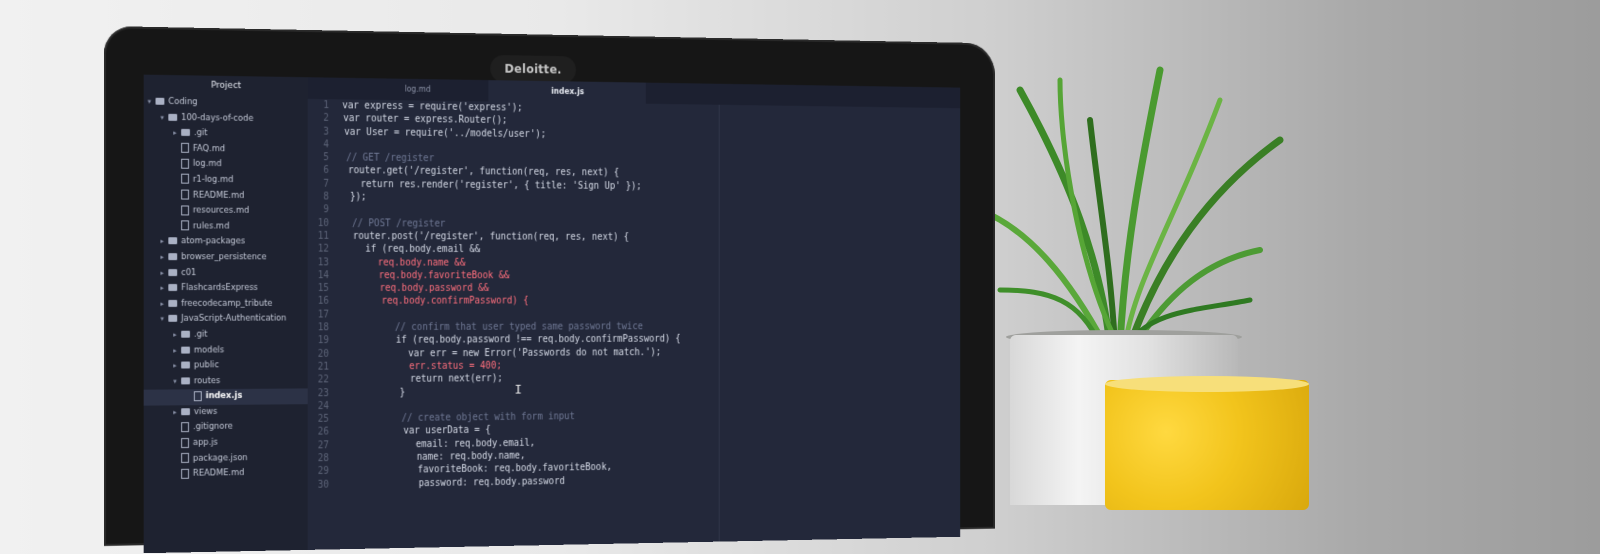  What do you see at coordinates (634, 263) in the screenshot?
I see `code-line: 13 req.body.name &&` at bounding box center [634, 263].